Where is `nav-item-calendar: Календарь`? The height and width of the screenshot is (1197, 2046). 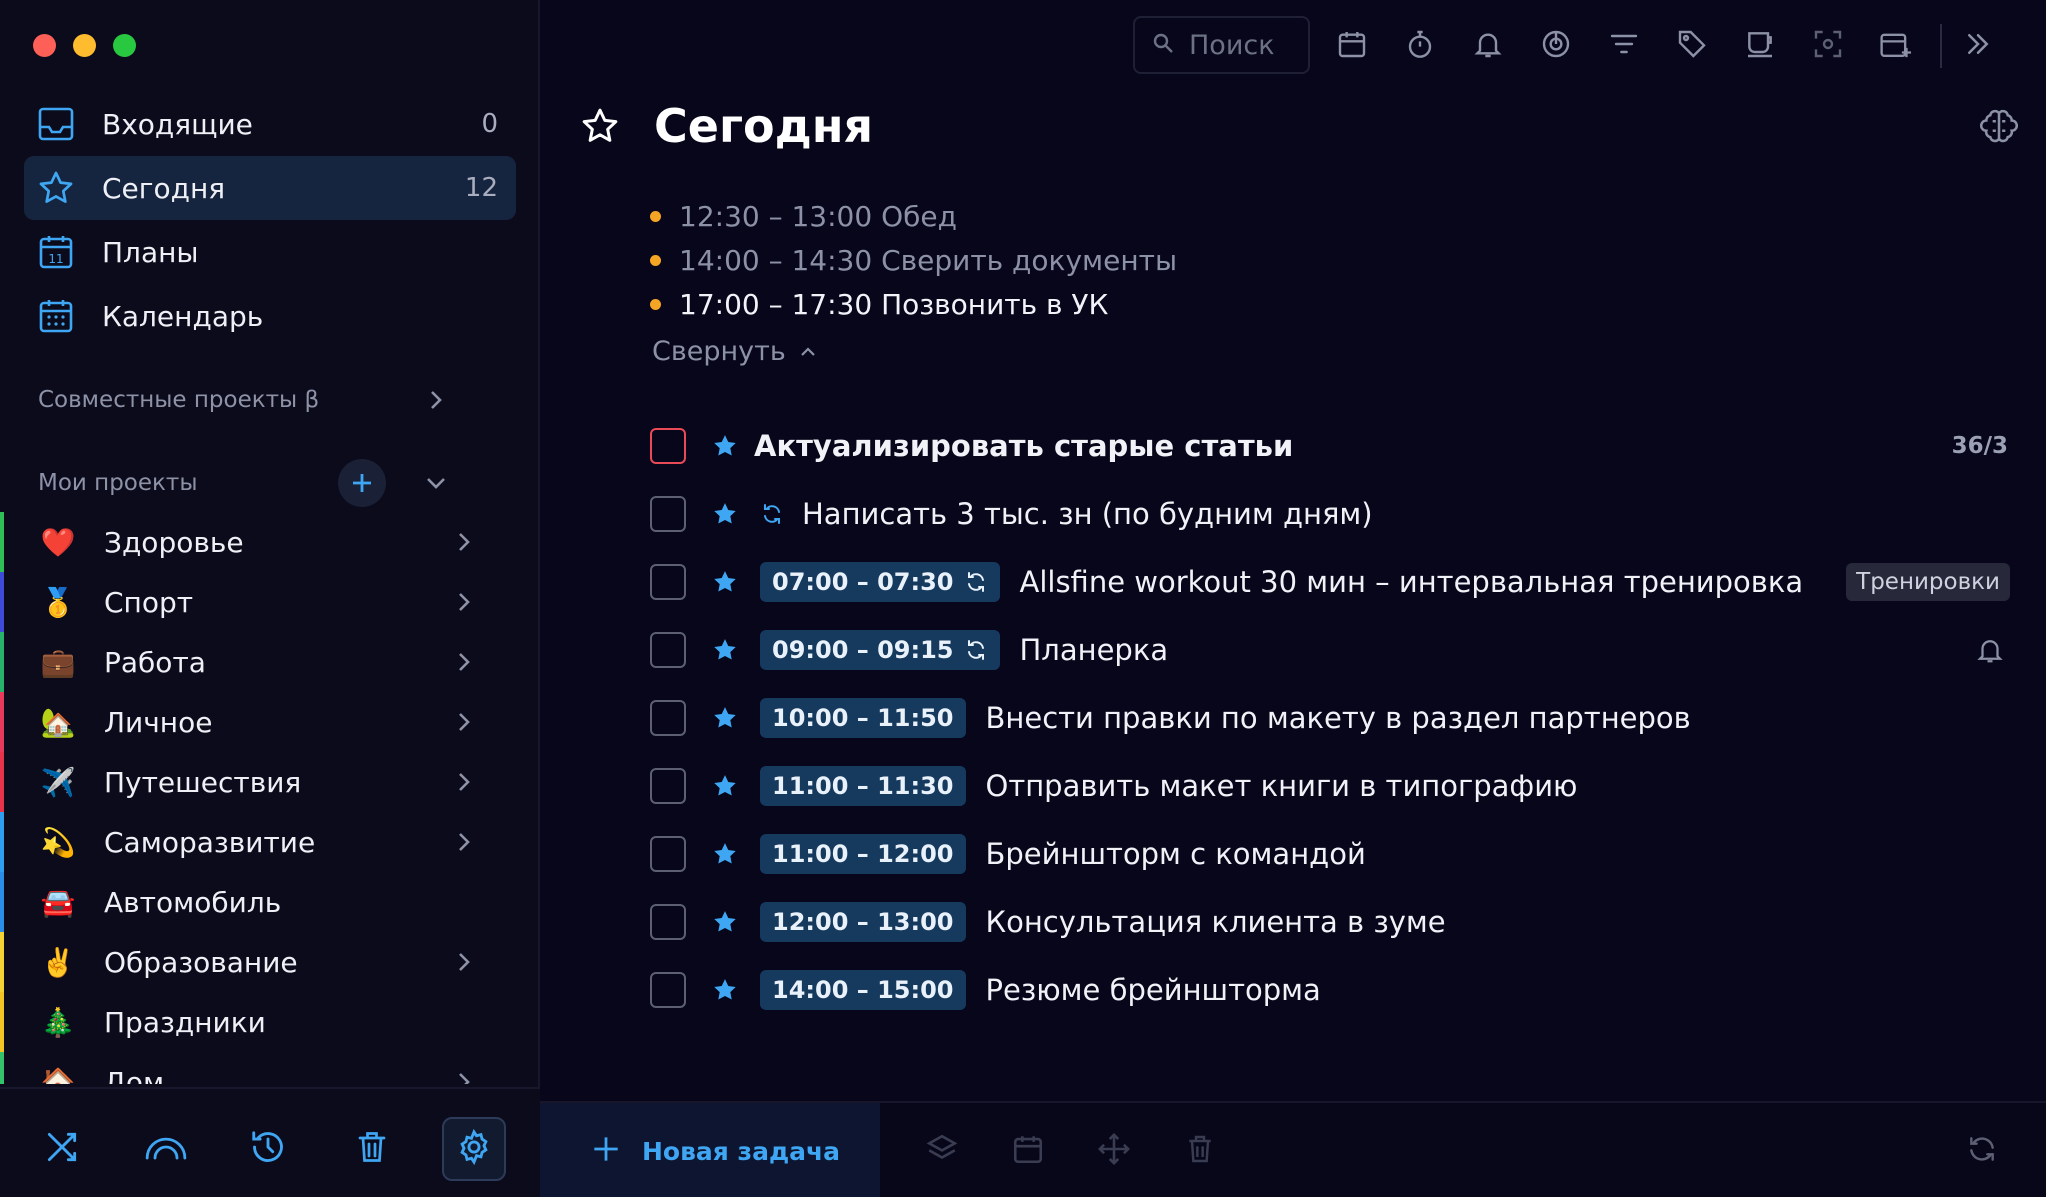
nav-item-calendar: Календарь is located at coordinates (270, 316).